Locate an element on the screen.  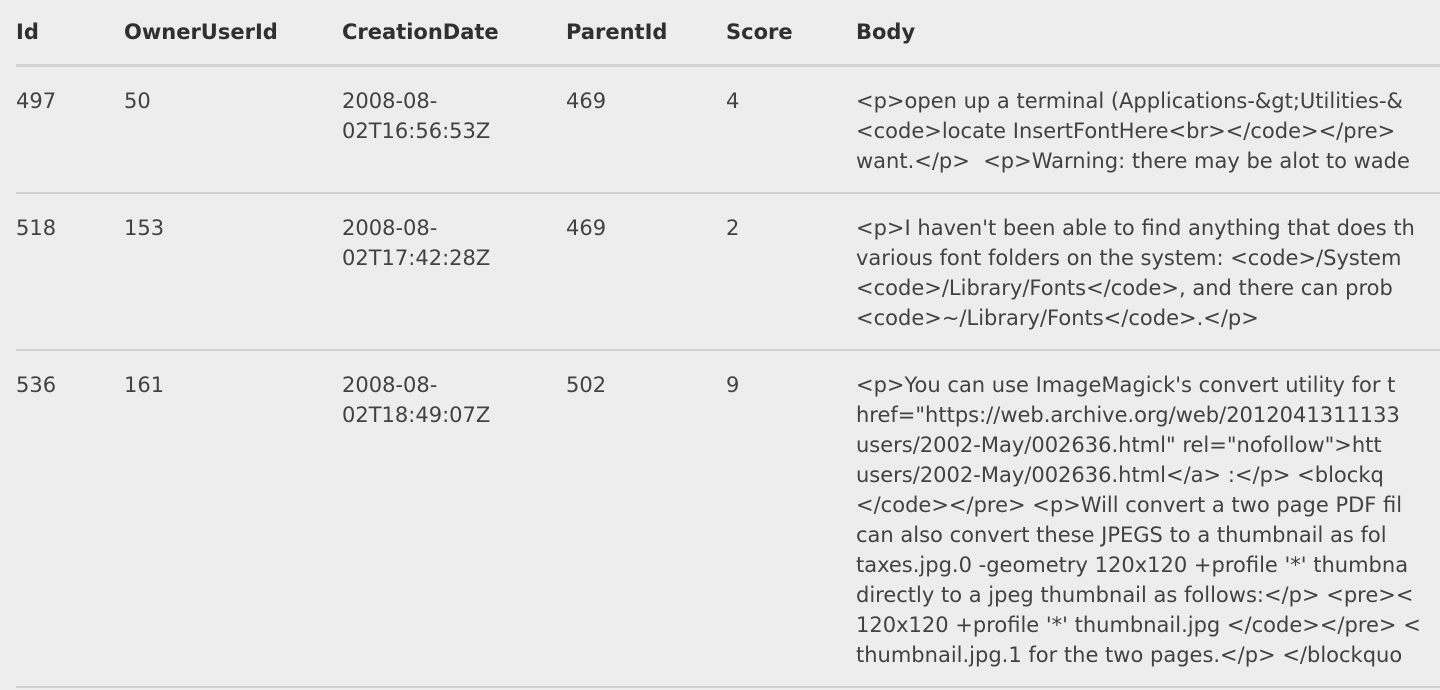
cell-id: 497 is located at coordinates (70, 129).